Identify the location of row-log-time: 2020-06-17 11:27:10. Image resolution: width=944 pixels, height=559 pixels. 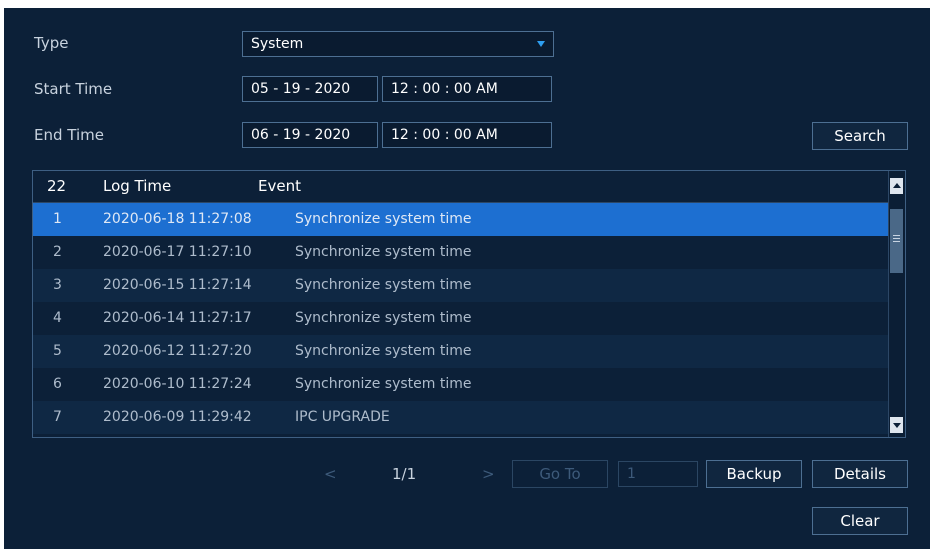
(177, 252).